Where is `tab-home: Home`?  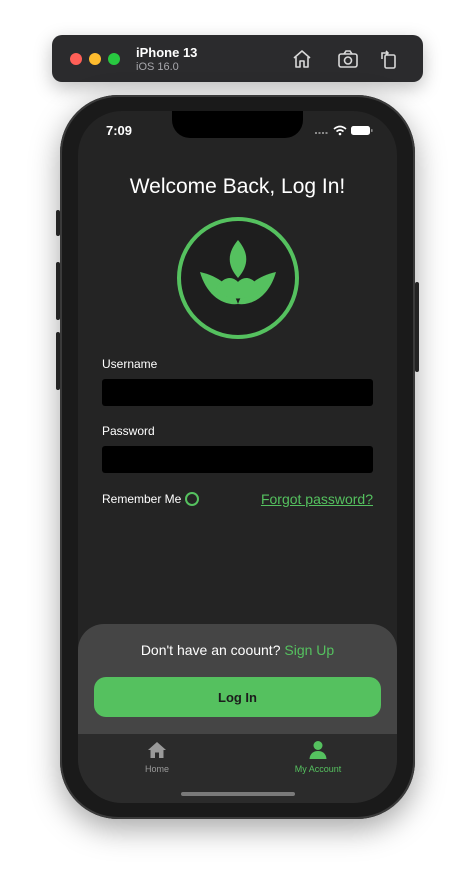 tab-home: Home is located at coordinates (157, 760).